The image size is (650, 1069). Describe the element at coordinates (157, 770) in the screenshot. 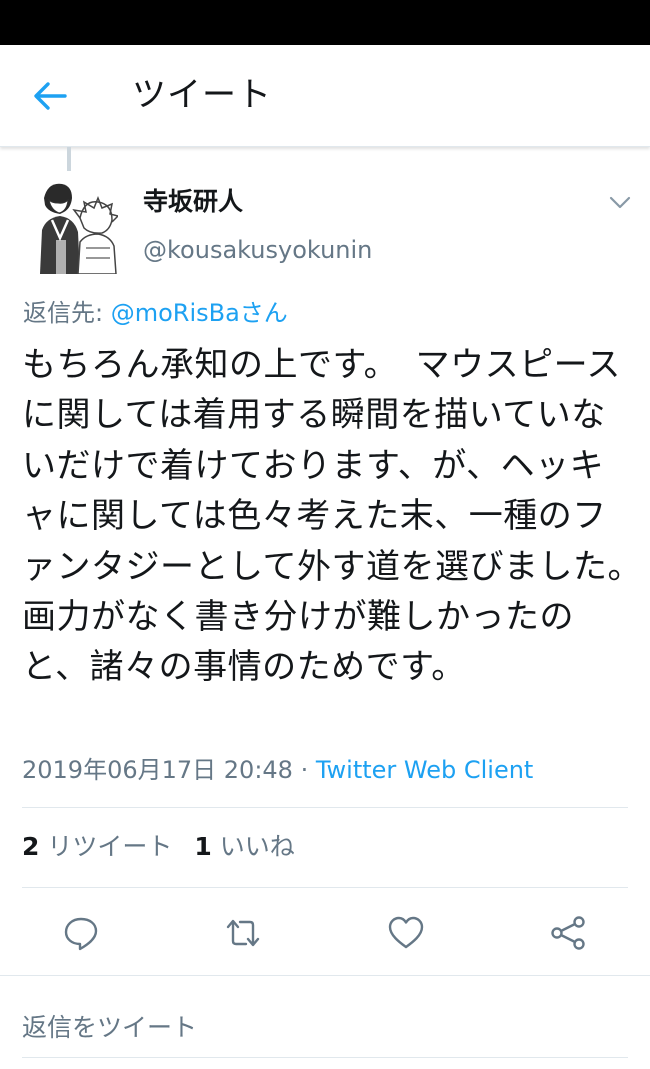

I see `tweet-timestamp: 2019年06月17日 20:48` at that location.